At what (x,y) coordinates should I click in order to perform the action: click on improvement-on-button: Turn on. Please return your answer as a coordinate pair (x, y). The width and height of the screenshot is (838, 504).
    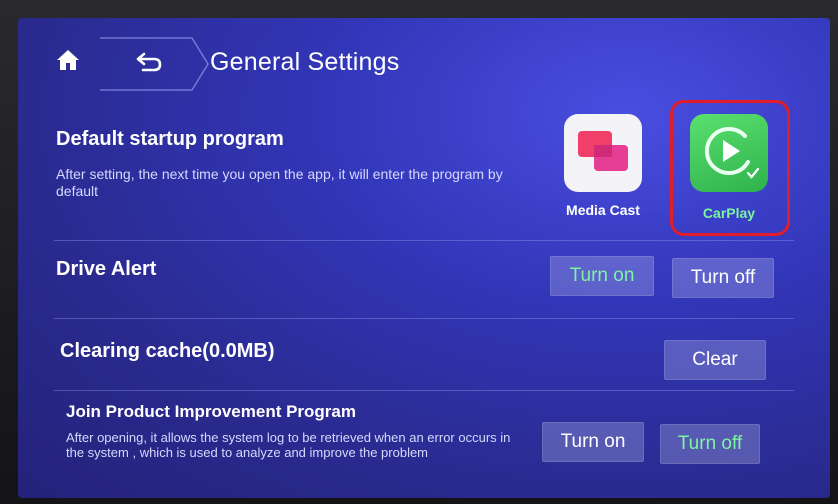
    Looking at the image, I should click on (593, 442).